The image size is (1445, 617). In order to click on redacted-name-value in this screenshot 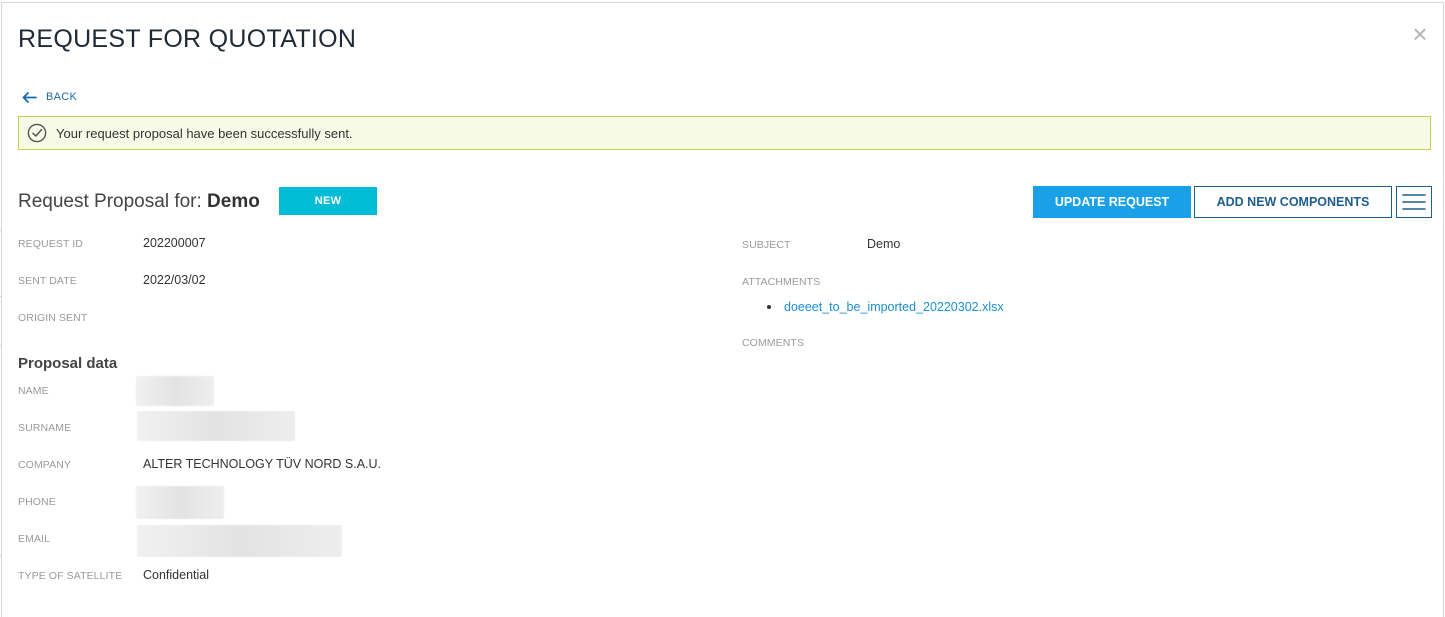, I will do `click(175, 391)`.